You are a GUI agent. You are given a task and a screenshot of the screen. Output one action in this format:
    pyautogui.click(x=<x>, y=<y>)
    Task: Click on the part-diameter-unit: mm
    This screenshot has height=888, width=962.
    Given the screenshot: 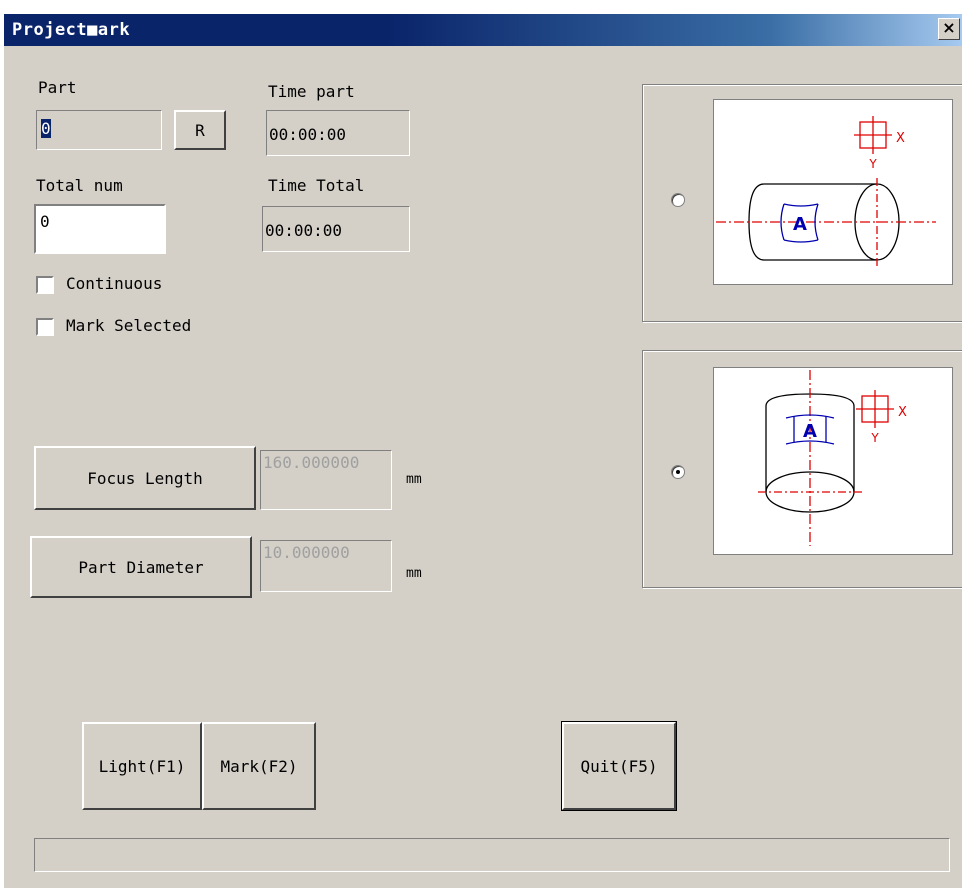 What is the action you would take?
    pyautogui.click(x=414, y=573)
    